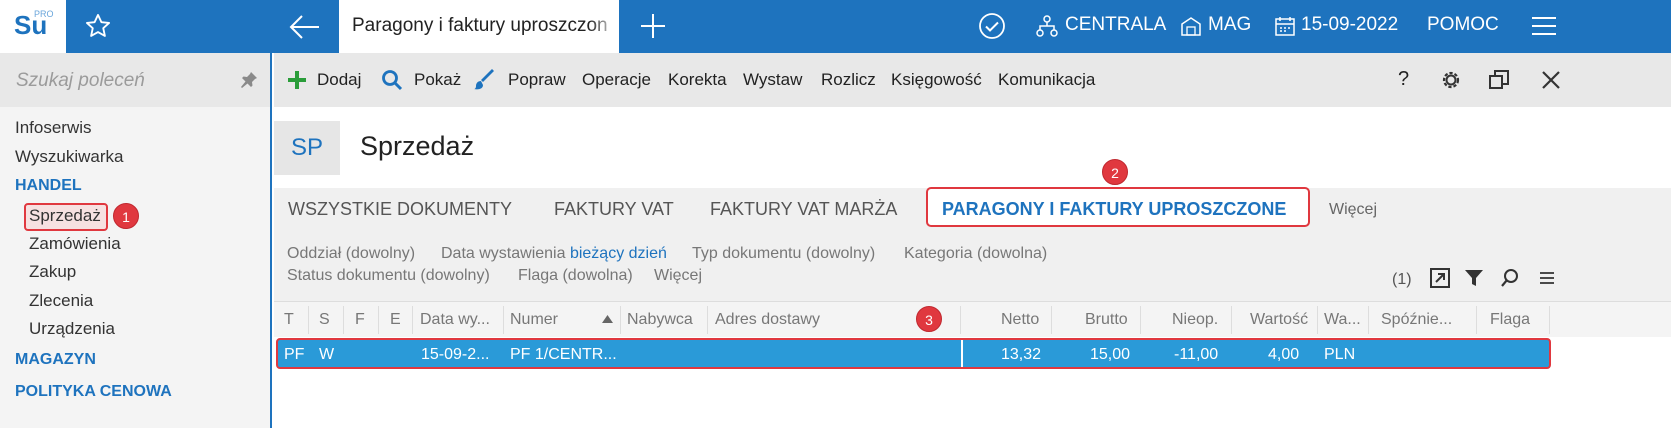 This screenshot has height=428, width=1671. I want to click on status-check-icon, so click(992, 26).